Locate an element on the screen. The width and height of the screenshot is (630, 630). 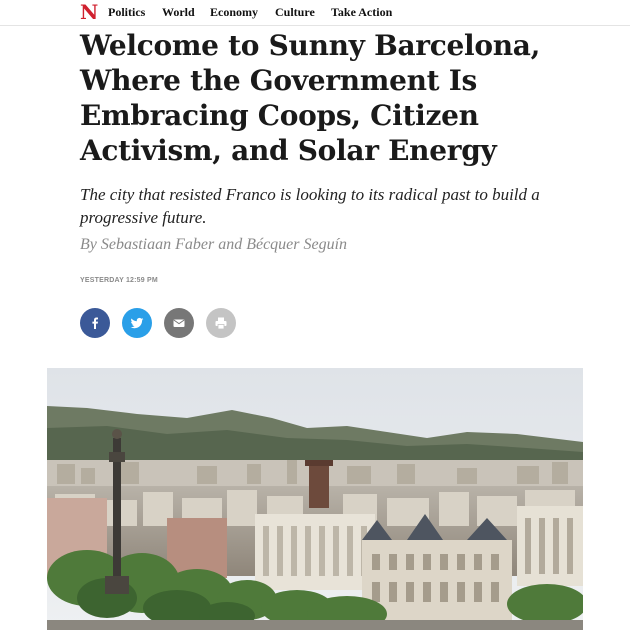
facebook-icon is located at coordinates (95, 323).